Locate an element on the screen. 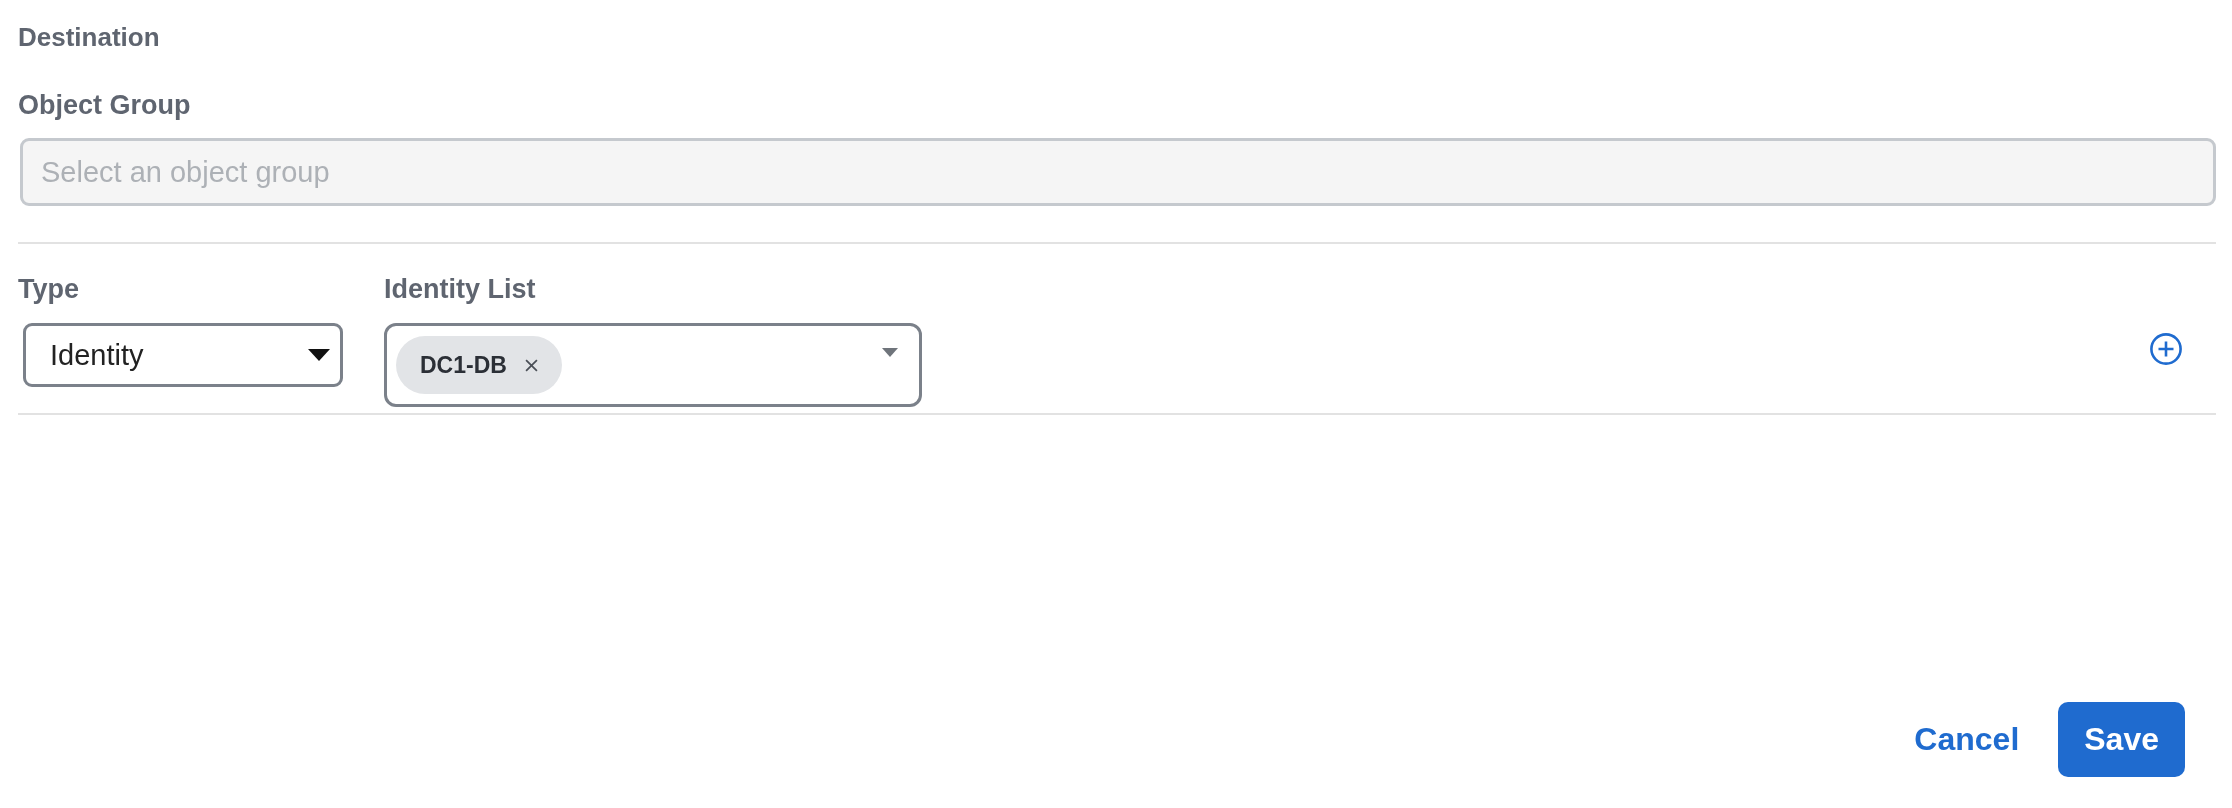 The width and height of the screenshot is (2232, 808). field-label: Identity List is located at coordinates (460, 289).